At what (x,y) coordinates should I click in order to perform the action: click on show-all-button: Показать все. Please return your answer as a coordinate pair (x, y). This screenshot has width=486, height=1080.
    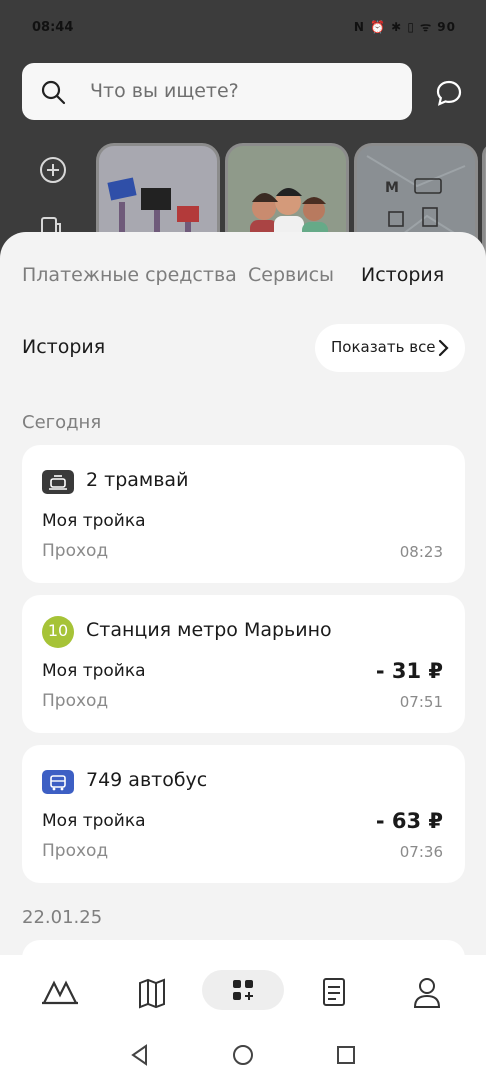
    Looking at the image, I should click on (390, 348).